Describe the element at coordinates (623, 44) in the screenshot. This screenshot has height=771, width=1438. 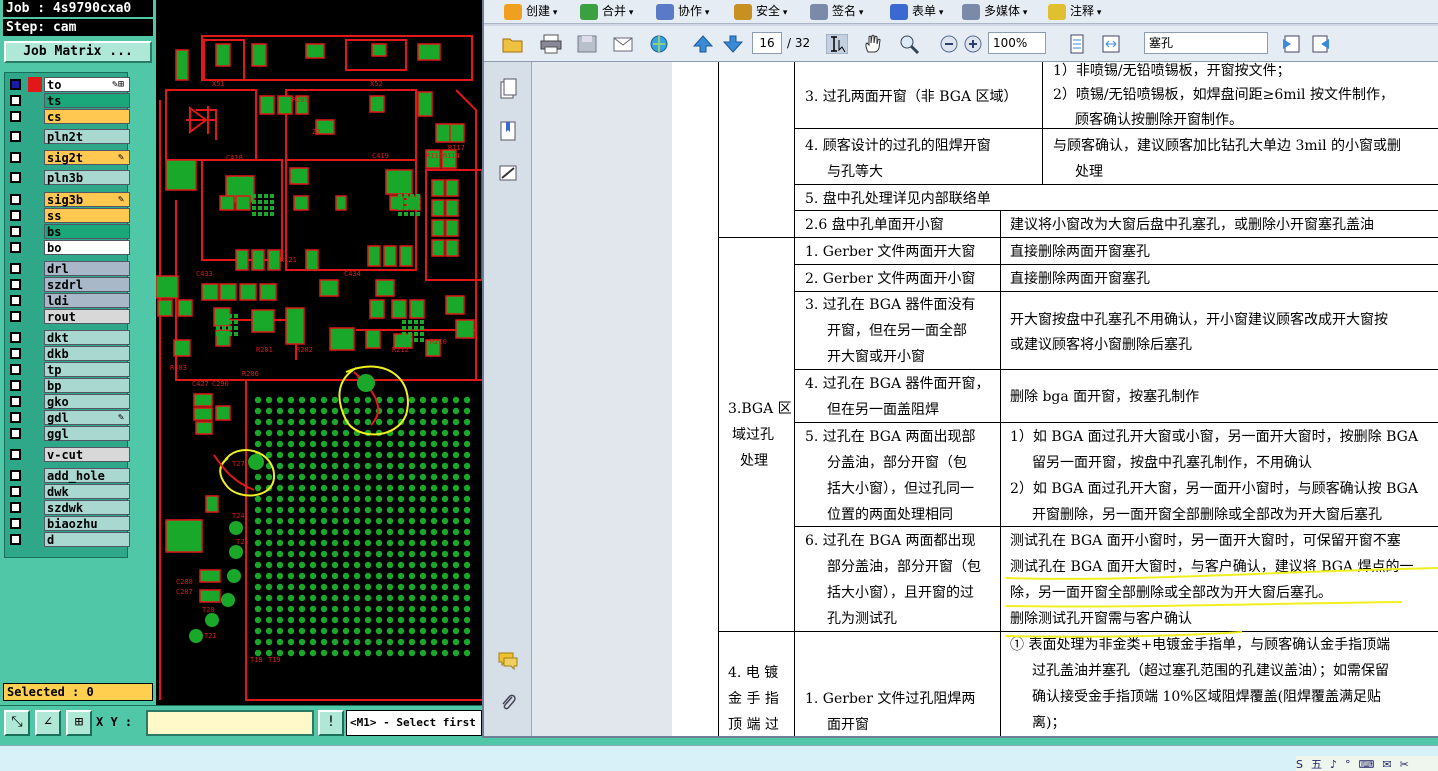
I see `email-icon` at that location.